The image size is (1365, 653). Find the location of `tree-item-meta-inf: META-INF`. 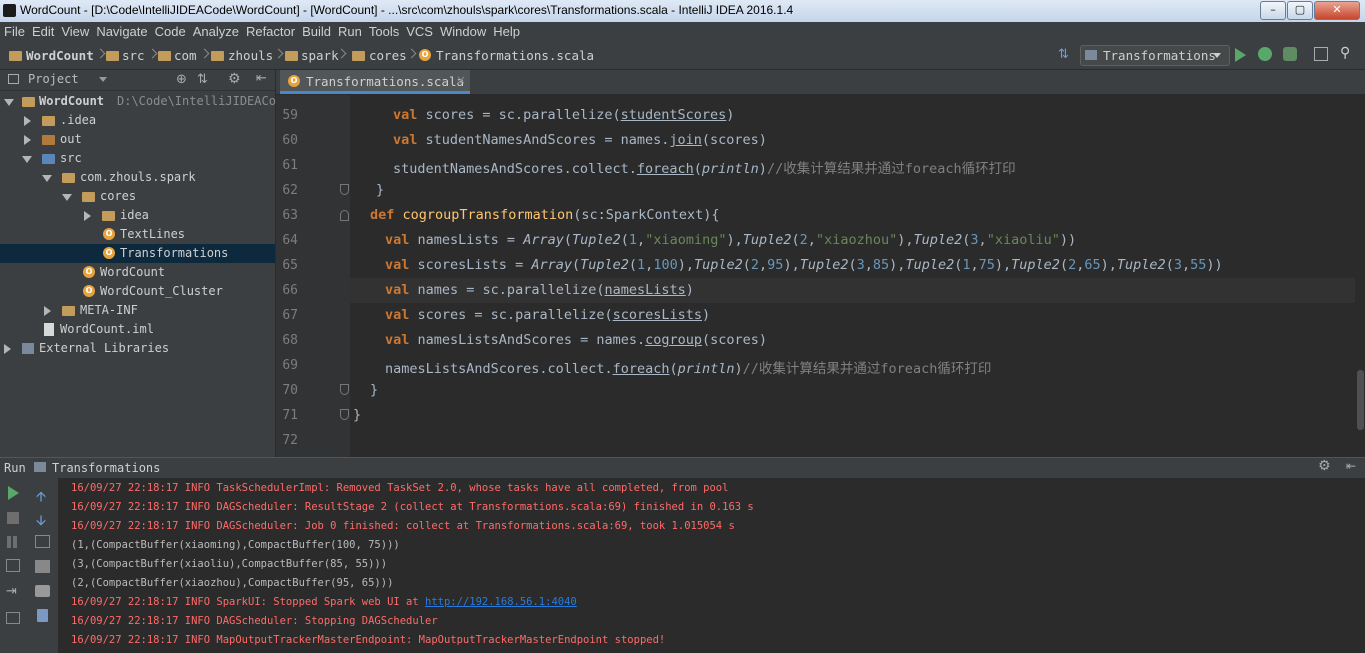

tree-item-meta-inf: META-INF is located at coordinates (137, 310).